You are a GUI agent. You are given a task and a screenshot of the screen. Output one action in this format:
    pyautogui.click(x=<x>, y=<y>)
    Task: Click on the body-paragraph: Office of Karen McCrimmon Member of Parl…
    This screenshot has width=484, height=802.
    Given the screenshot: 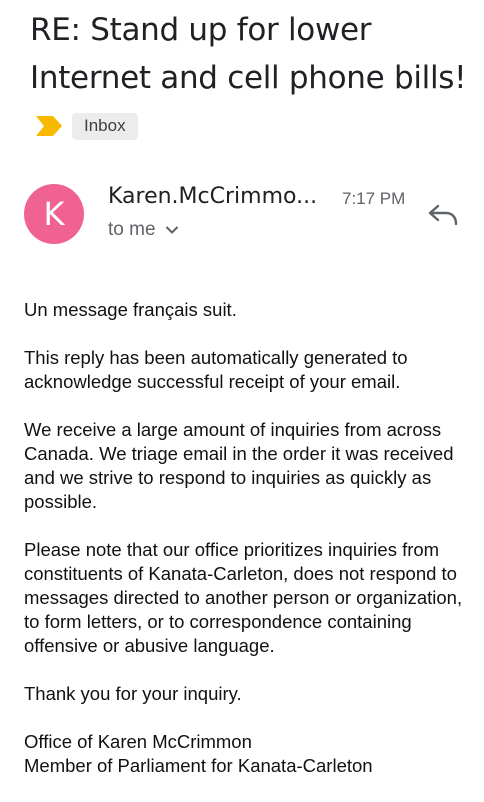 What is the action you would take?
    pyautogui.click(x=254, y=754)
    